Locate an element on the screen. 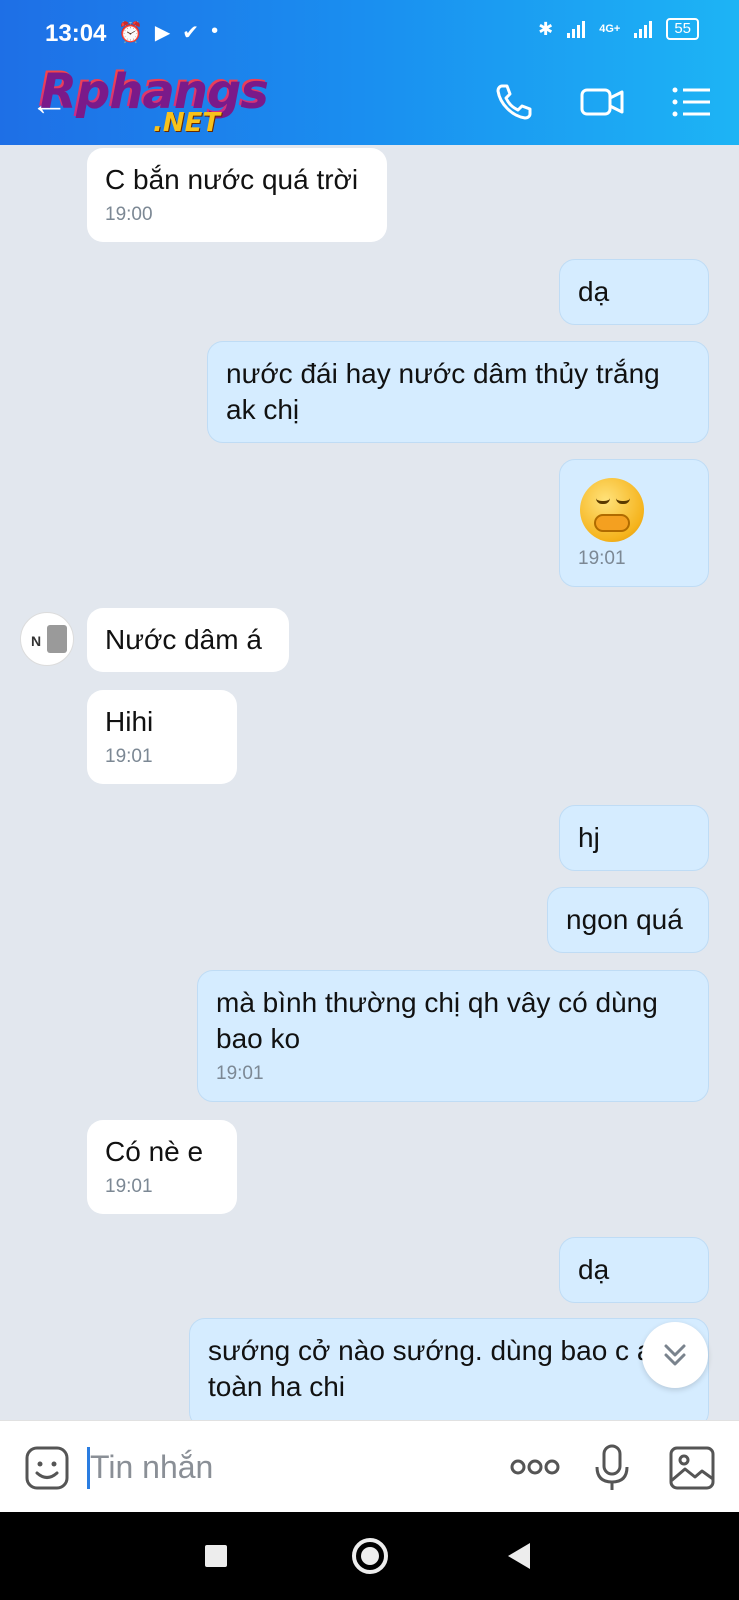  signal-icon is located at coordinates (576, 29).